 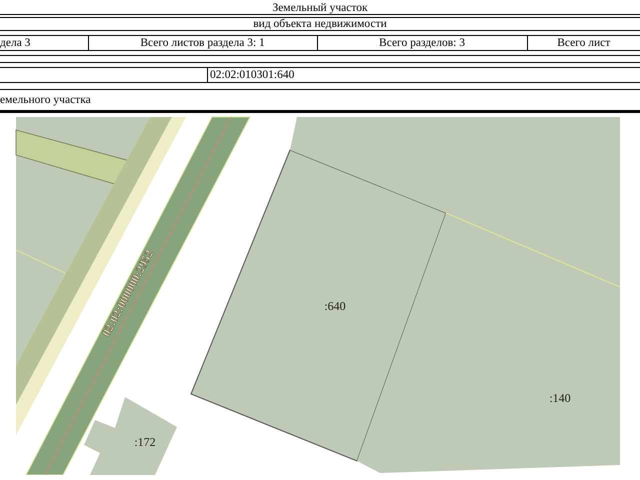 I want to click on sheet-info: дела 3, so click(x=15, y=43).